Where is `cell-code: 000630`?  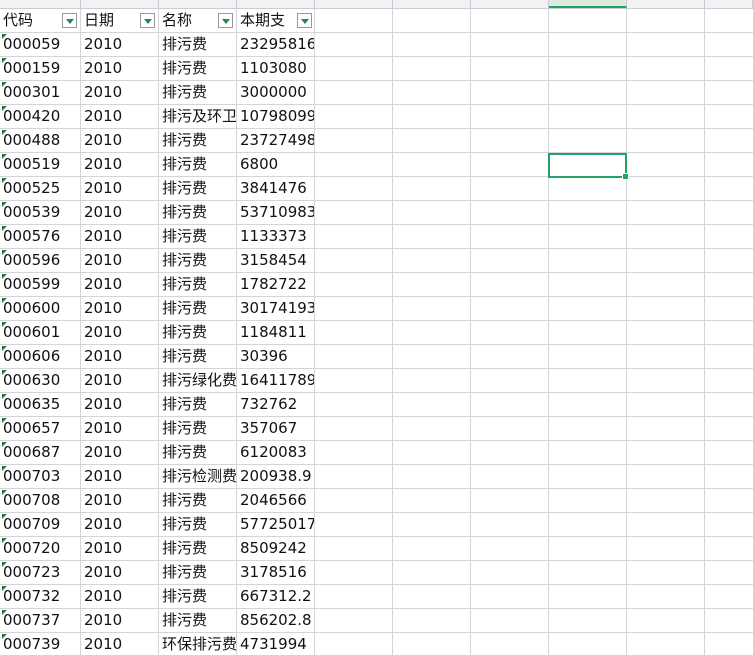
cell-code: 000630 is located at coordinates (40, 380).